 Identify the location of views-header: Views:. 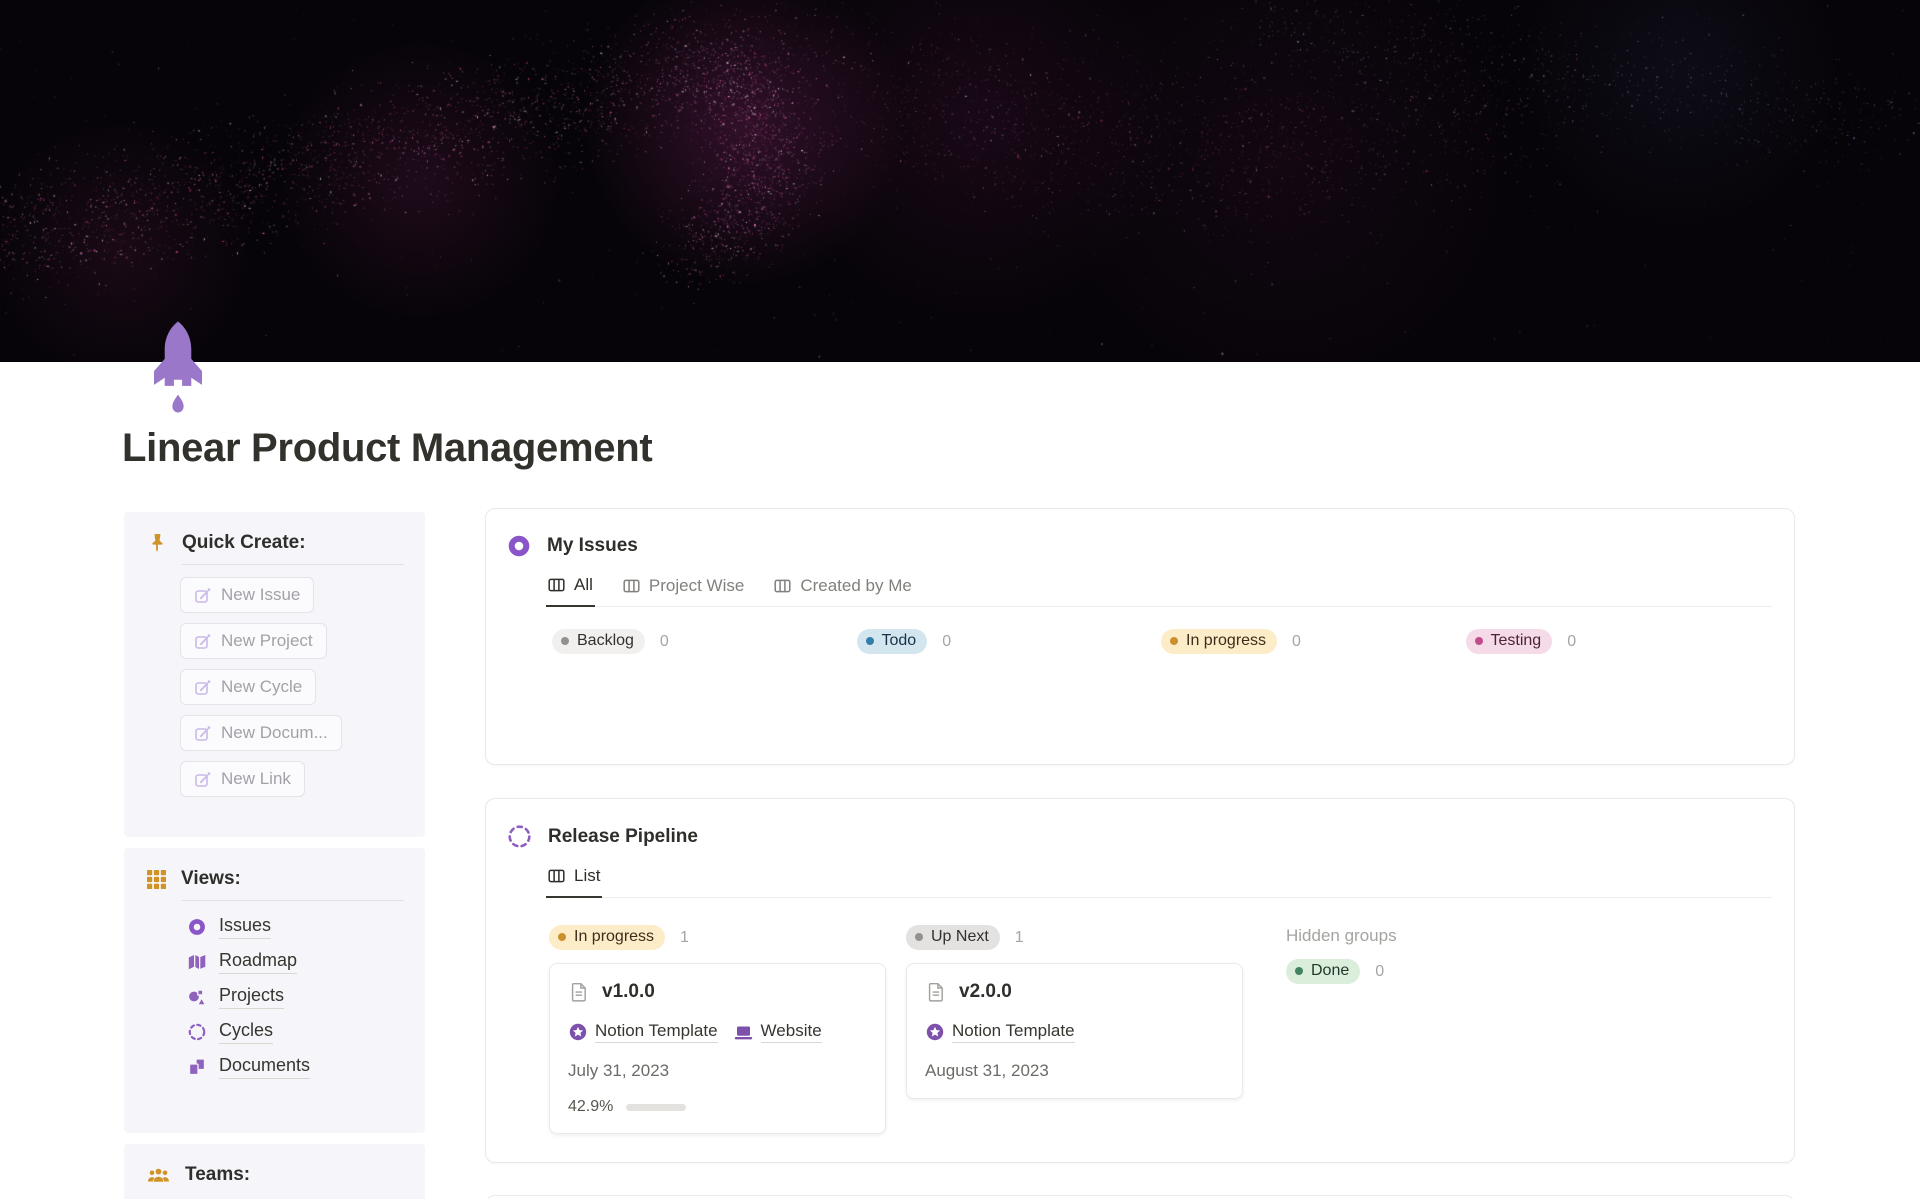
(277, 879).